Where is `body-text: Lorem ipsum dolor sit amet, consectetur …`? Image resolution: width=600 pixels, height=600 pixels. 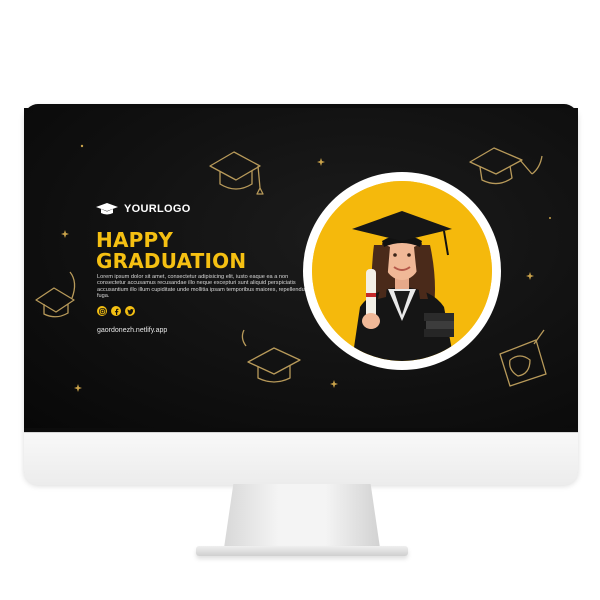
body-text: Lorem ipsum dolor sit amet, consectetur … is located at coordinates (202, 287).